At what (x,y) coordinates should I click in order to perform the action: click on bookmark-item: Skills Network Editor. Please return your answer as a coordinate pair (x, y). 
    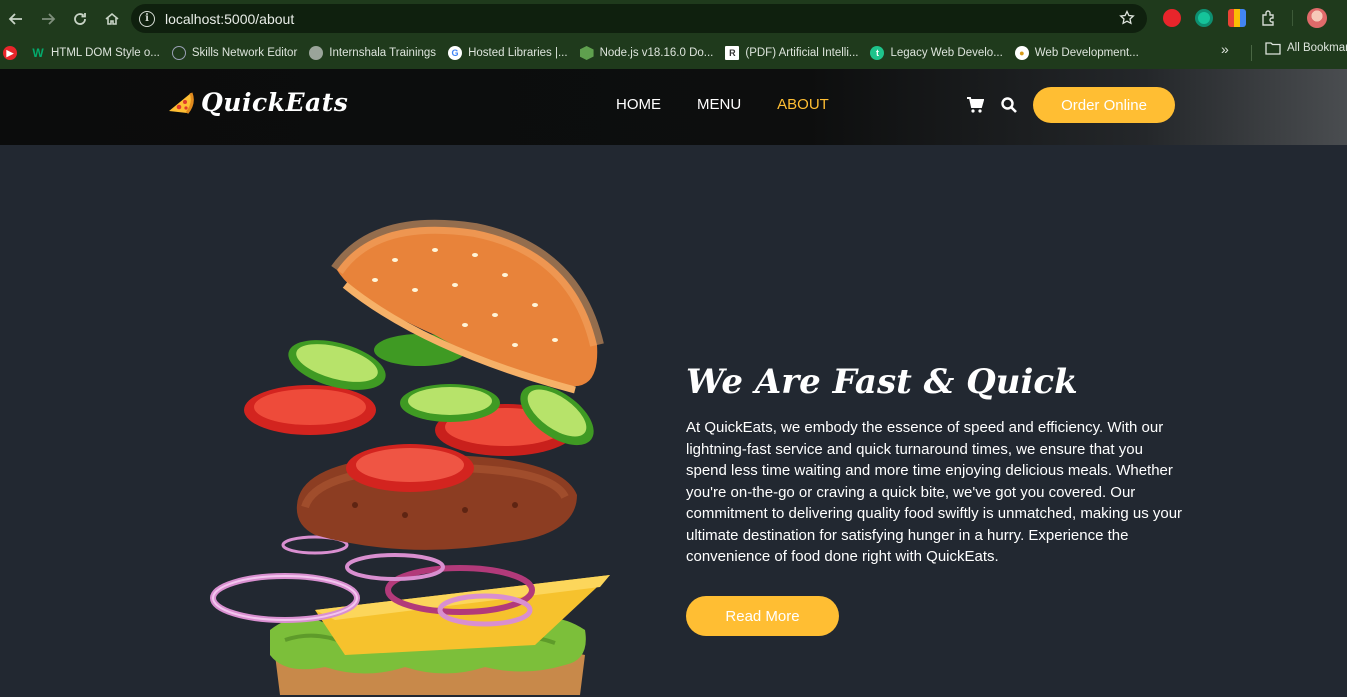
    Looking at the image, I should click on (234, 53).